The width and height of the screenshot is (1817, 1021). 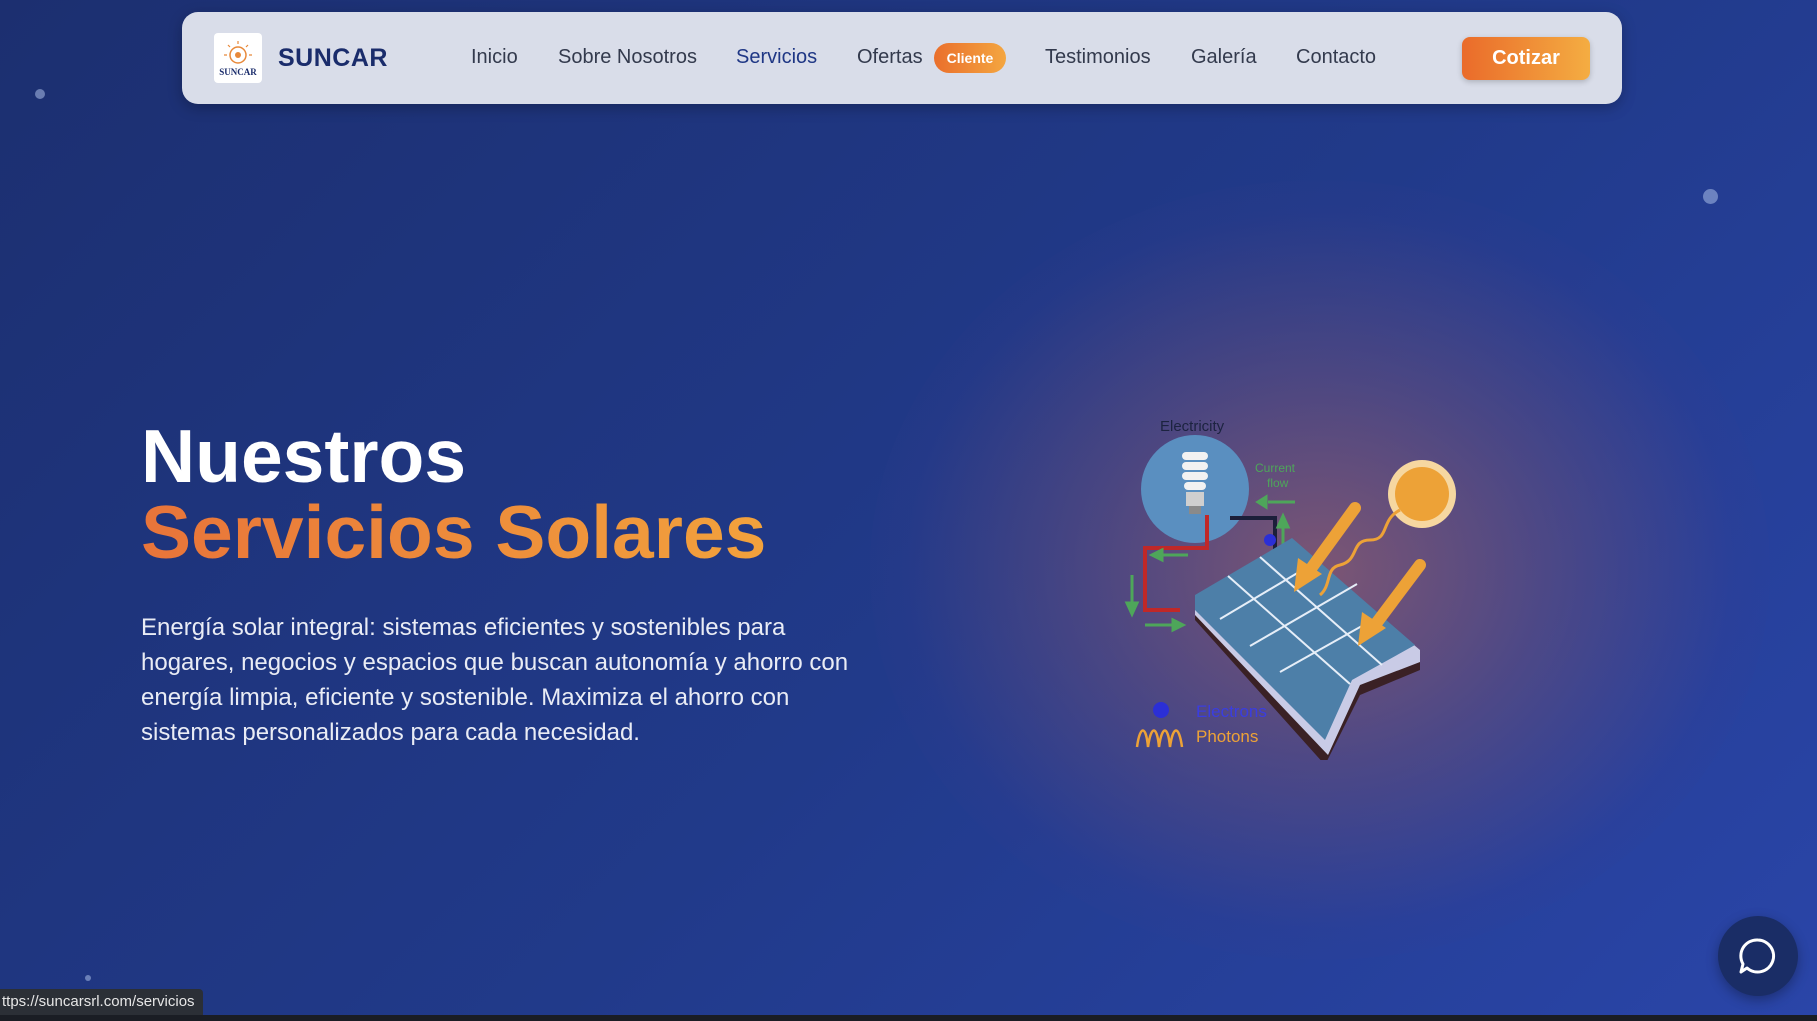 I want to click on electrons-label: Electrons, so click(x=1231, y=711).